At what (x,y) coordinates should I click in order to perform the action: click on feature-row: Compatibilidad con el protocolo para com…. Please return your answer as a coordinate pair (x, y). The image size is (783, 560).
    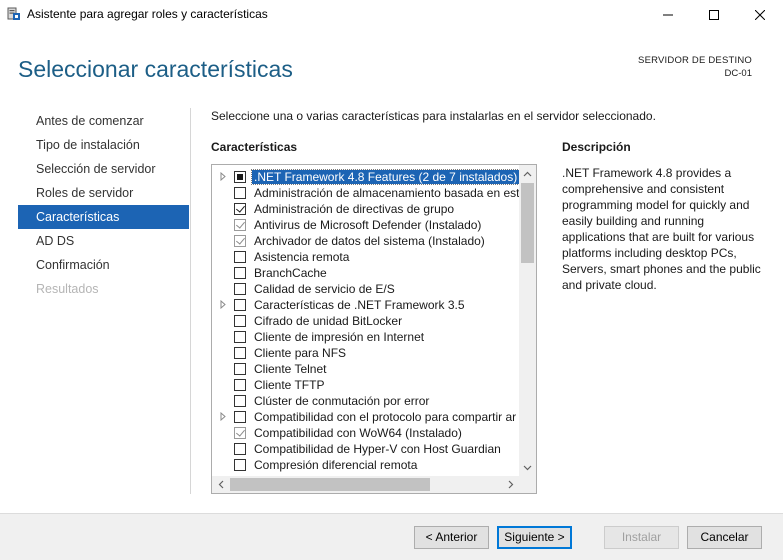
    Looking at the image, I should click on (365, 417).